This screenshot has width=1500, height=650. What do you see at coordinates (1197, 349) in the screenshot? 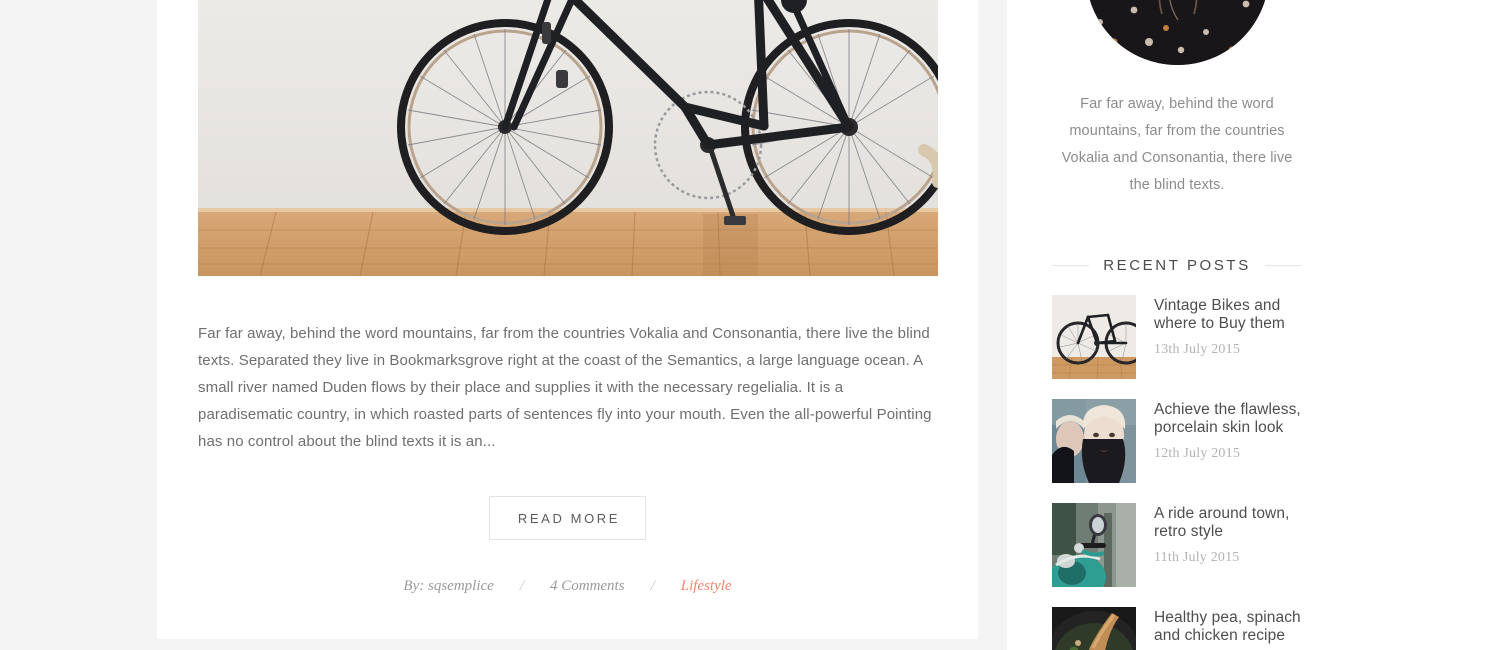
I see `recent-post-date: 13th July 2015` at bounding box center [1197, 349].